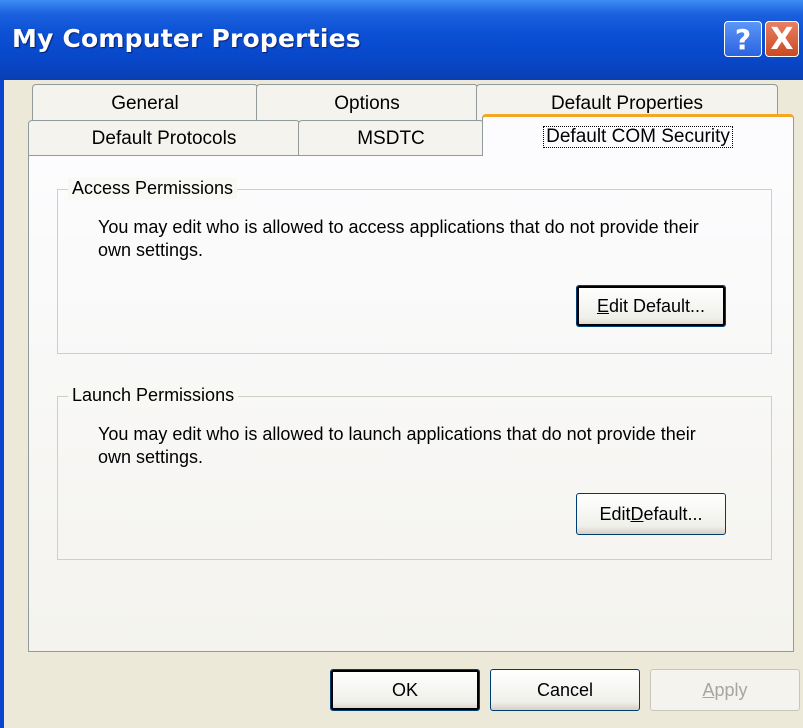 This screenshot has width=803, height=728. What do you see at coordinates (602, 305) in the screenshot?
I see `button-label-mnemonic: E` at bounding box center [602, 305].